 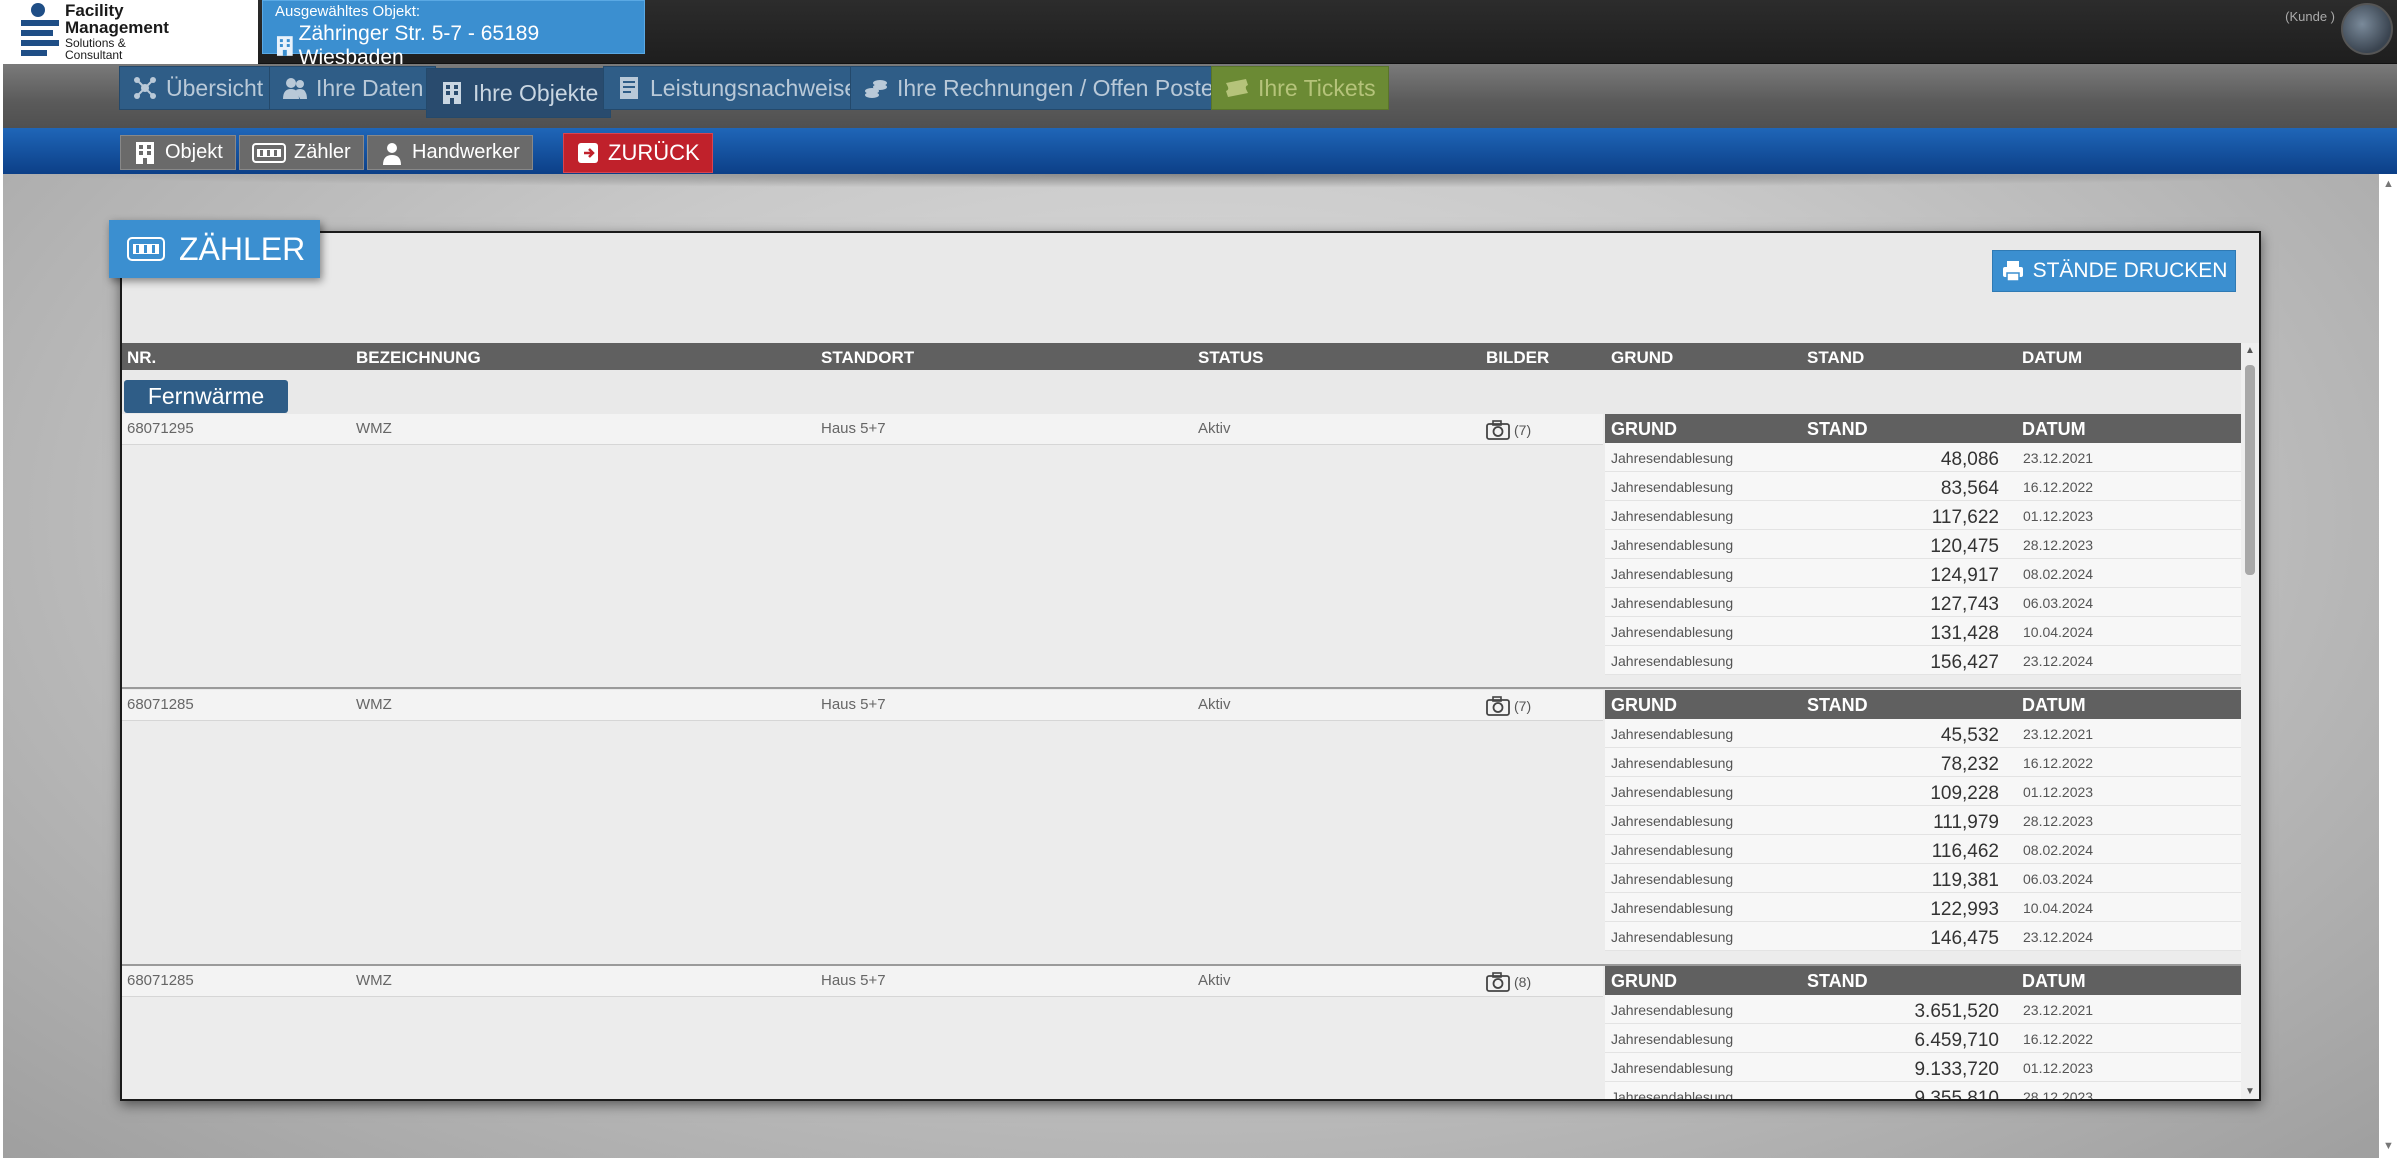 I want to click on tab-ihre-daten: Ihre Daten, so click(x=353, y=88).